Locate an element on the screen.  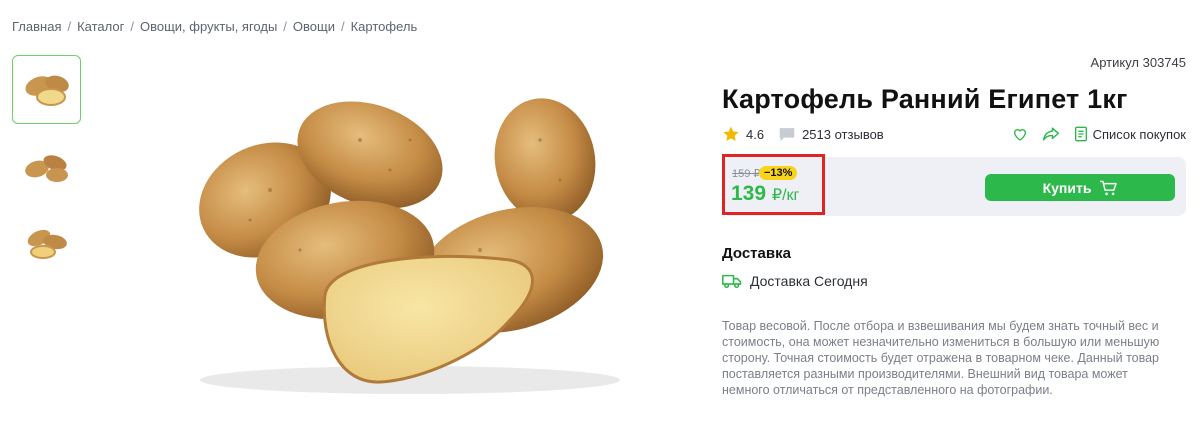
reviews-count: 2513 отзывов is located at coordinates (843, 134).